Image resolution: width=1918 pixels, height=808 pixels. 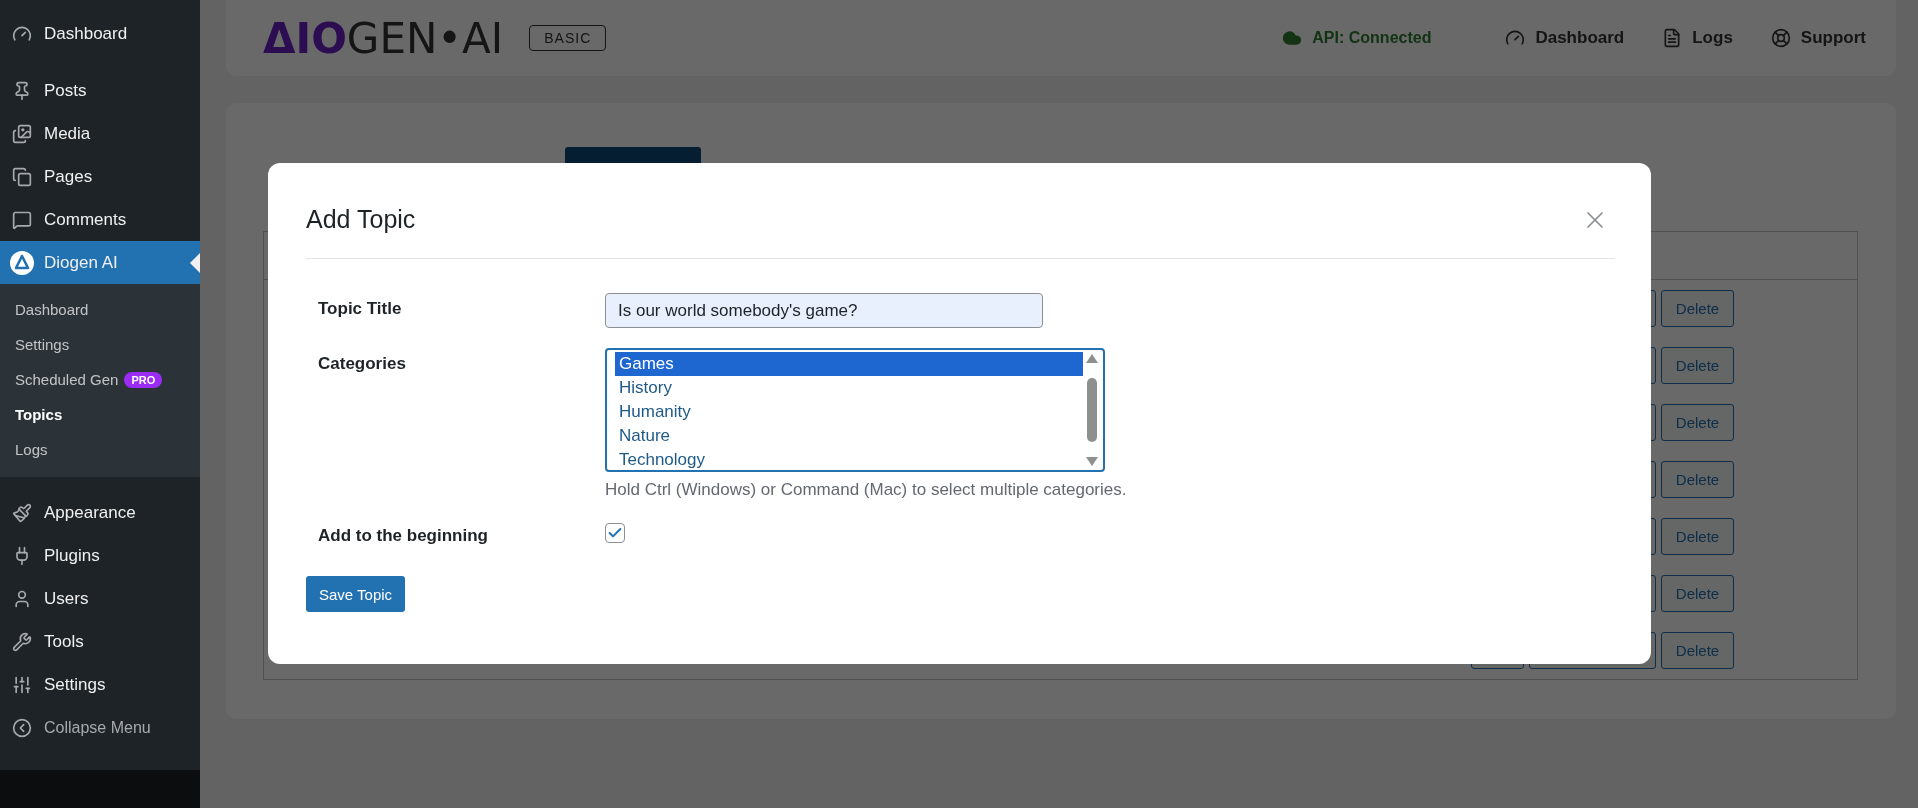 What do you see at coordinates (100, 727) in the screenshot?
I see `collapse-menu: Collapse Menu` at bounding box center [100, 727].